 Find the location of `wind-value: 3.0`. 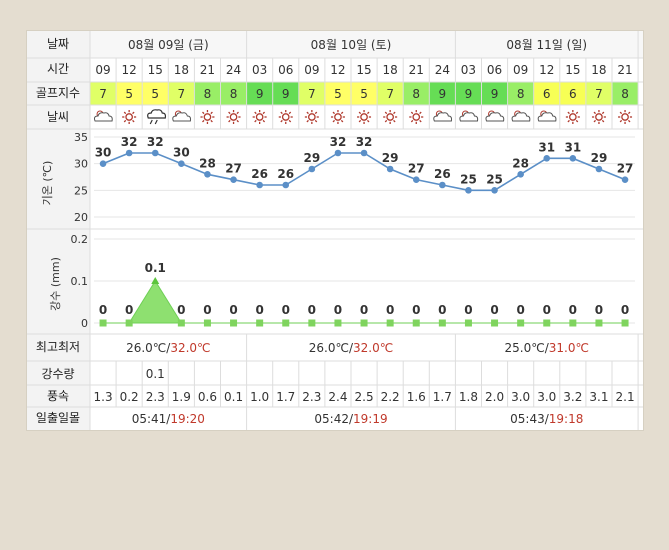

wind-value: 3.0 is located at coordinates (546, 397).